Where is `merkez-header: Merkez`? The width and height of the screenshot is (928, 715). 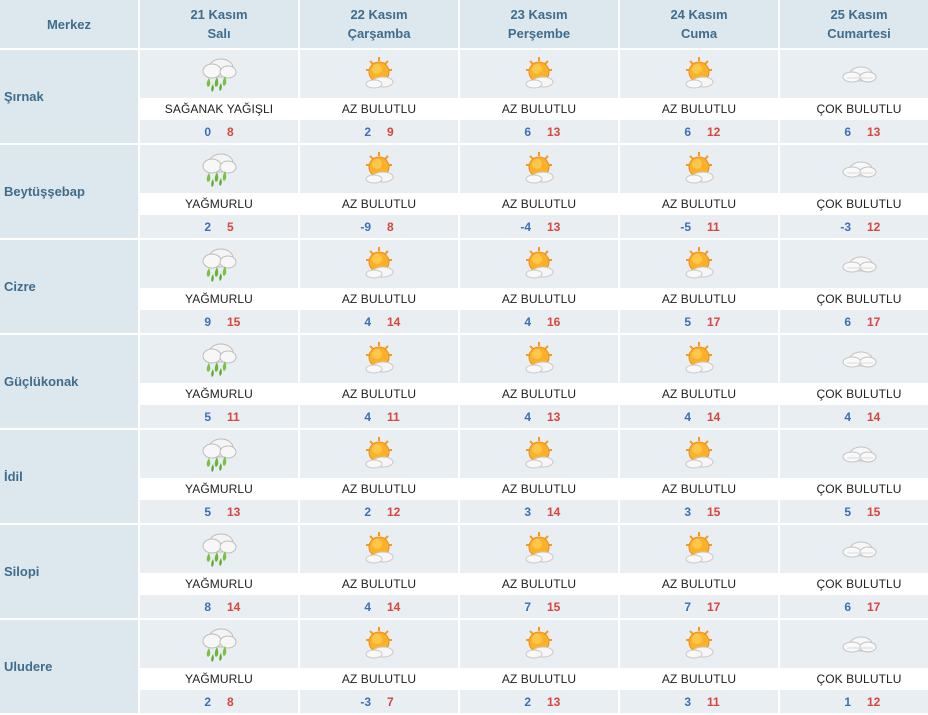 merkez-header: Merkez is located at coordinates (69, 25).